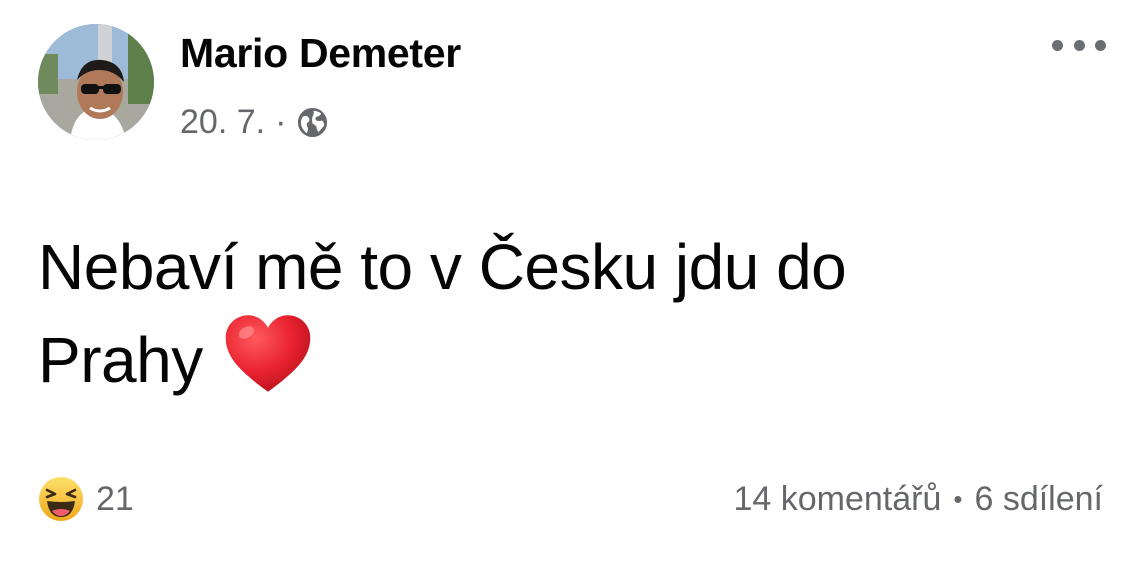  Describe the element at coordinates (61, 499) in the screenshot. I see `haha-reaction-icon` at that location.